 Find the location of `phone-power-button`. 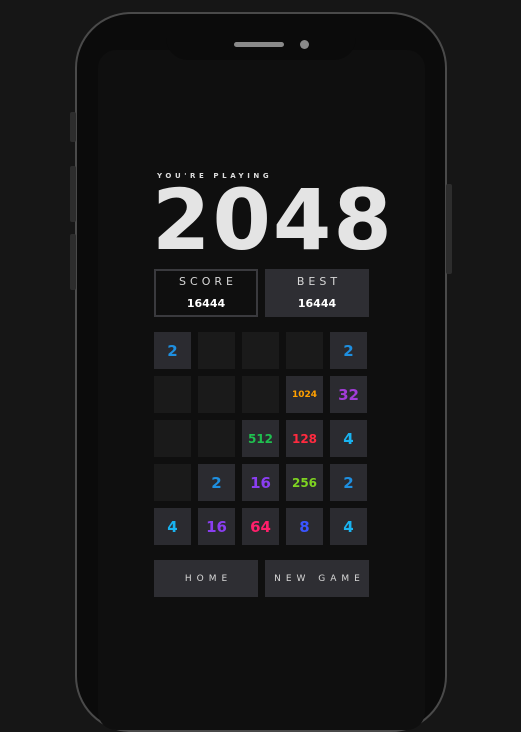

phone-power-button is located at coordinates (449, 229).